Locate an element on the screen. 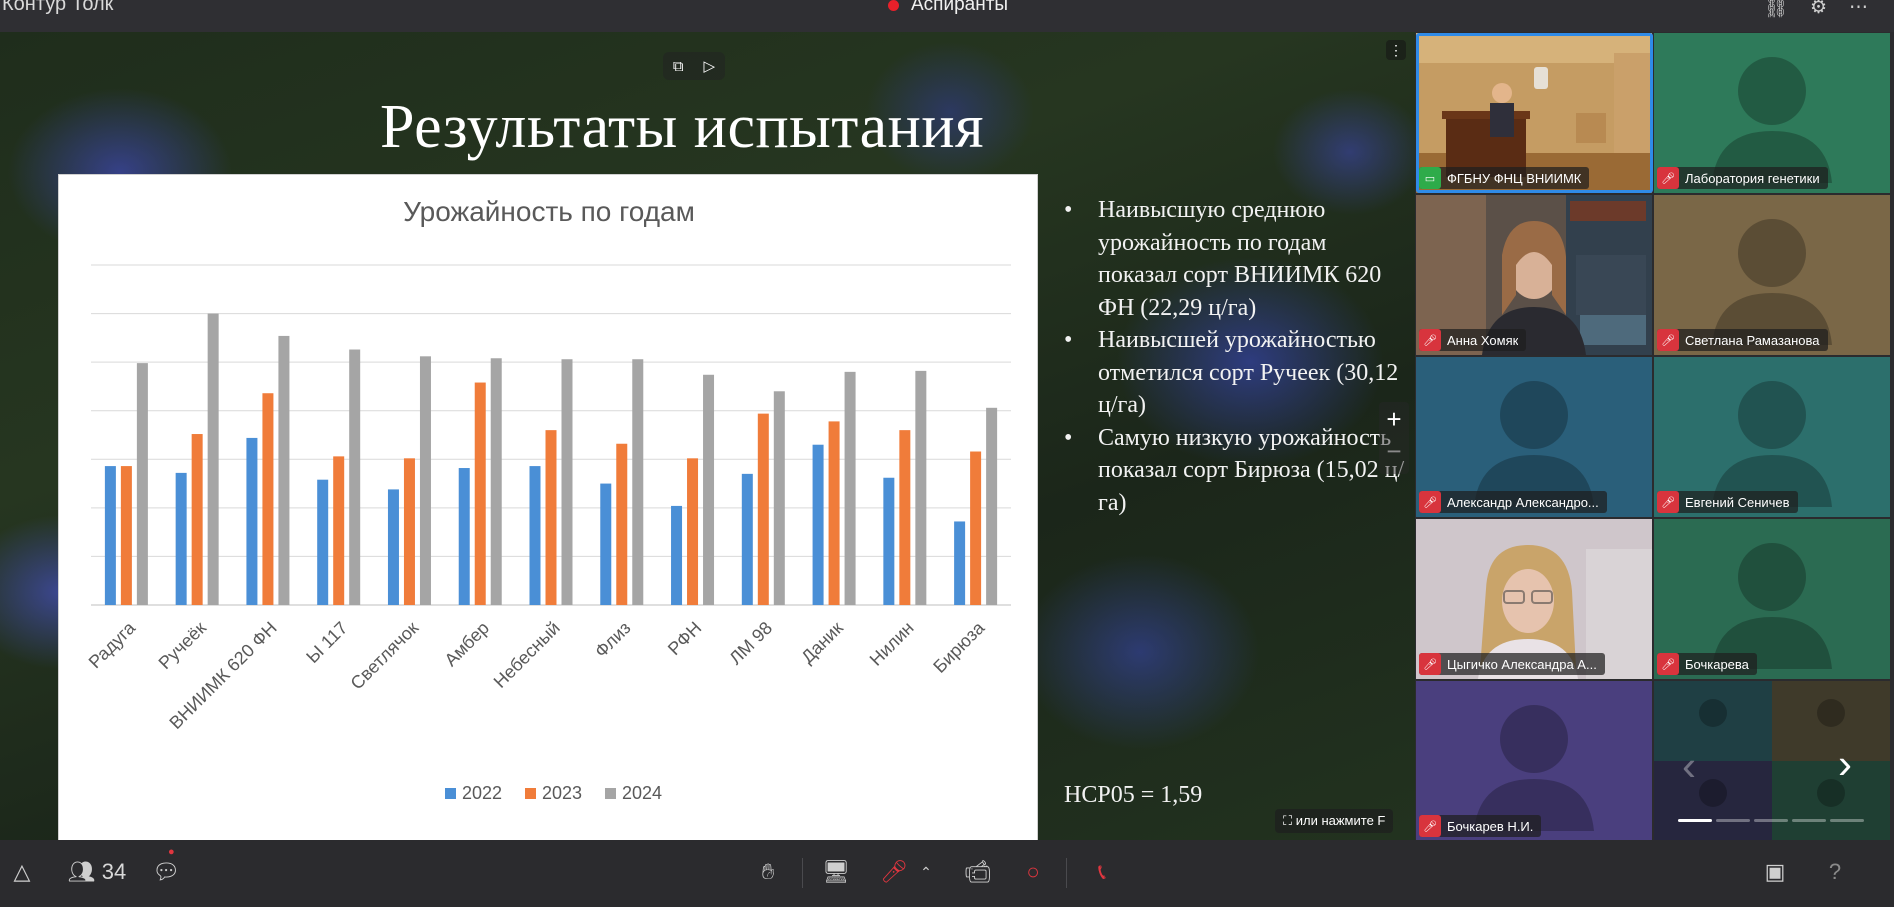  camera-icon: 📹︎ is located at coordinates (978, 872).